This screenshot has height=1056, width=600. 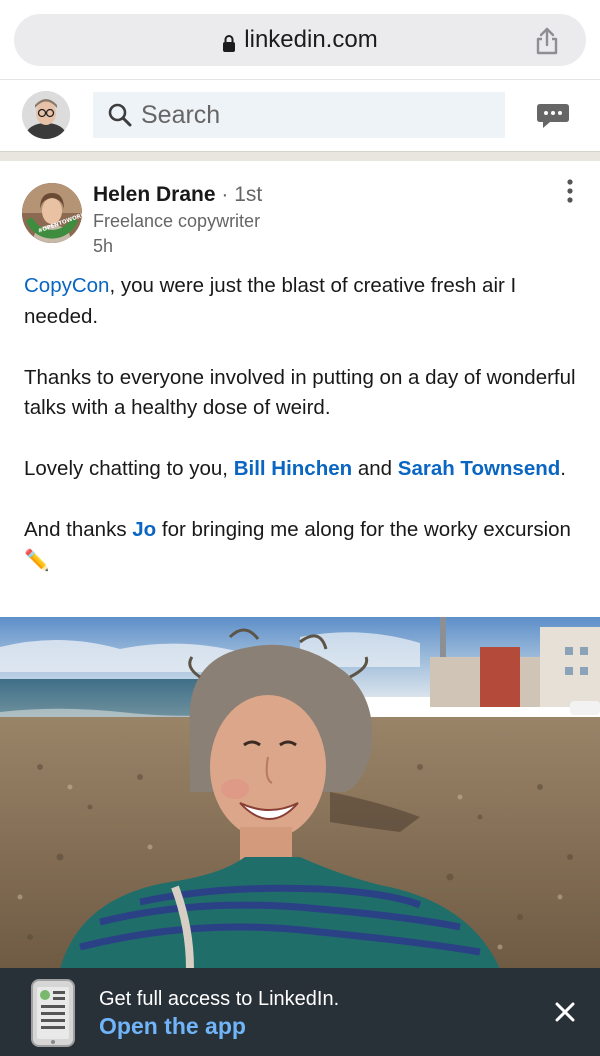 What do you see at coordinates (172, 1026) in the screenshot?
I see `open-app-link: Open the app` at bounding box center [172, 1026].